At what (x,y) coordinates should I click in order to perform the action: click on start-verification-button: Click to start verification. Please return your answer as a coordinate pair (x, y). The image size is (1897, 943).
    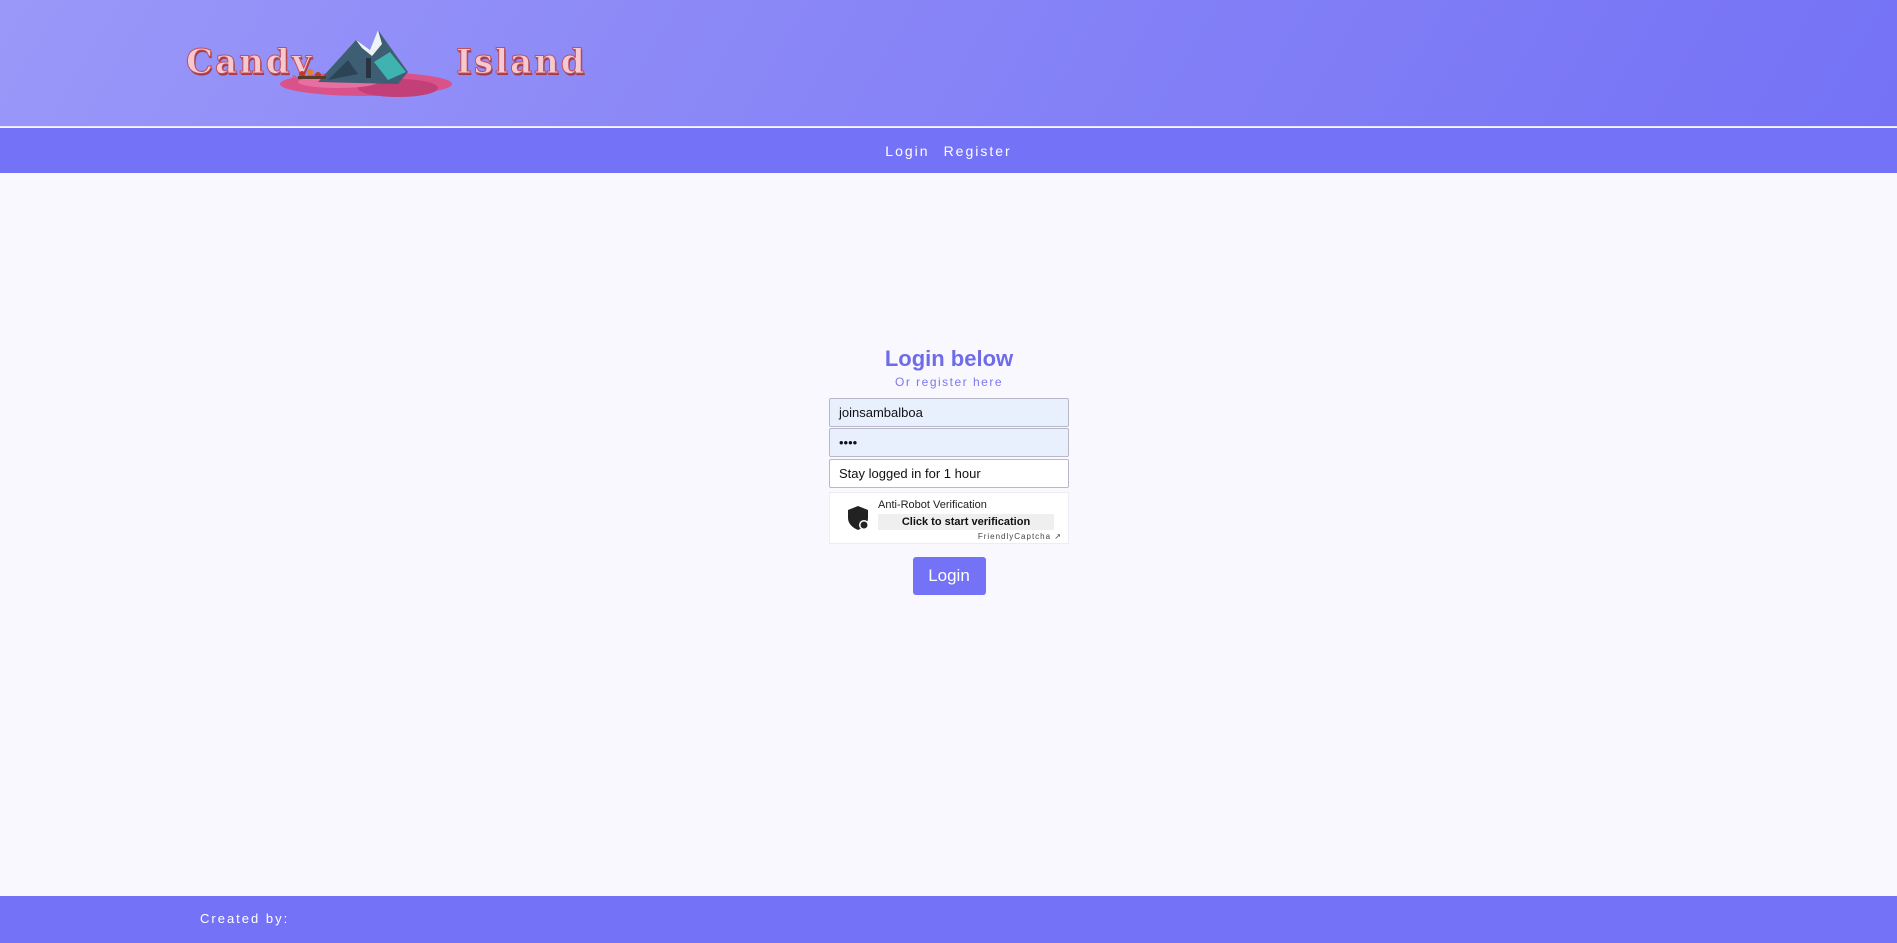
    Looking at the image, I should click on (966, 522).